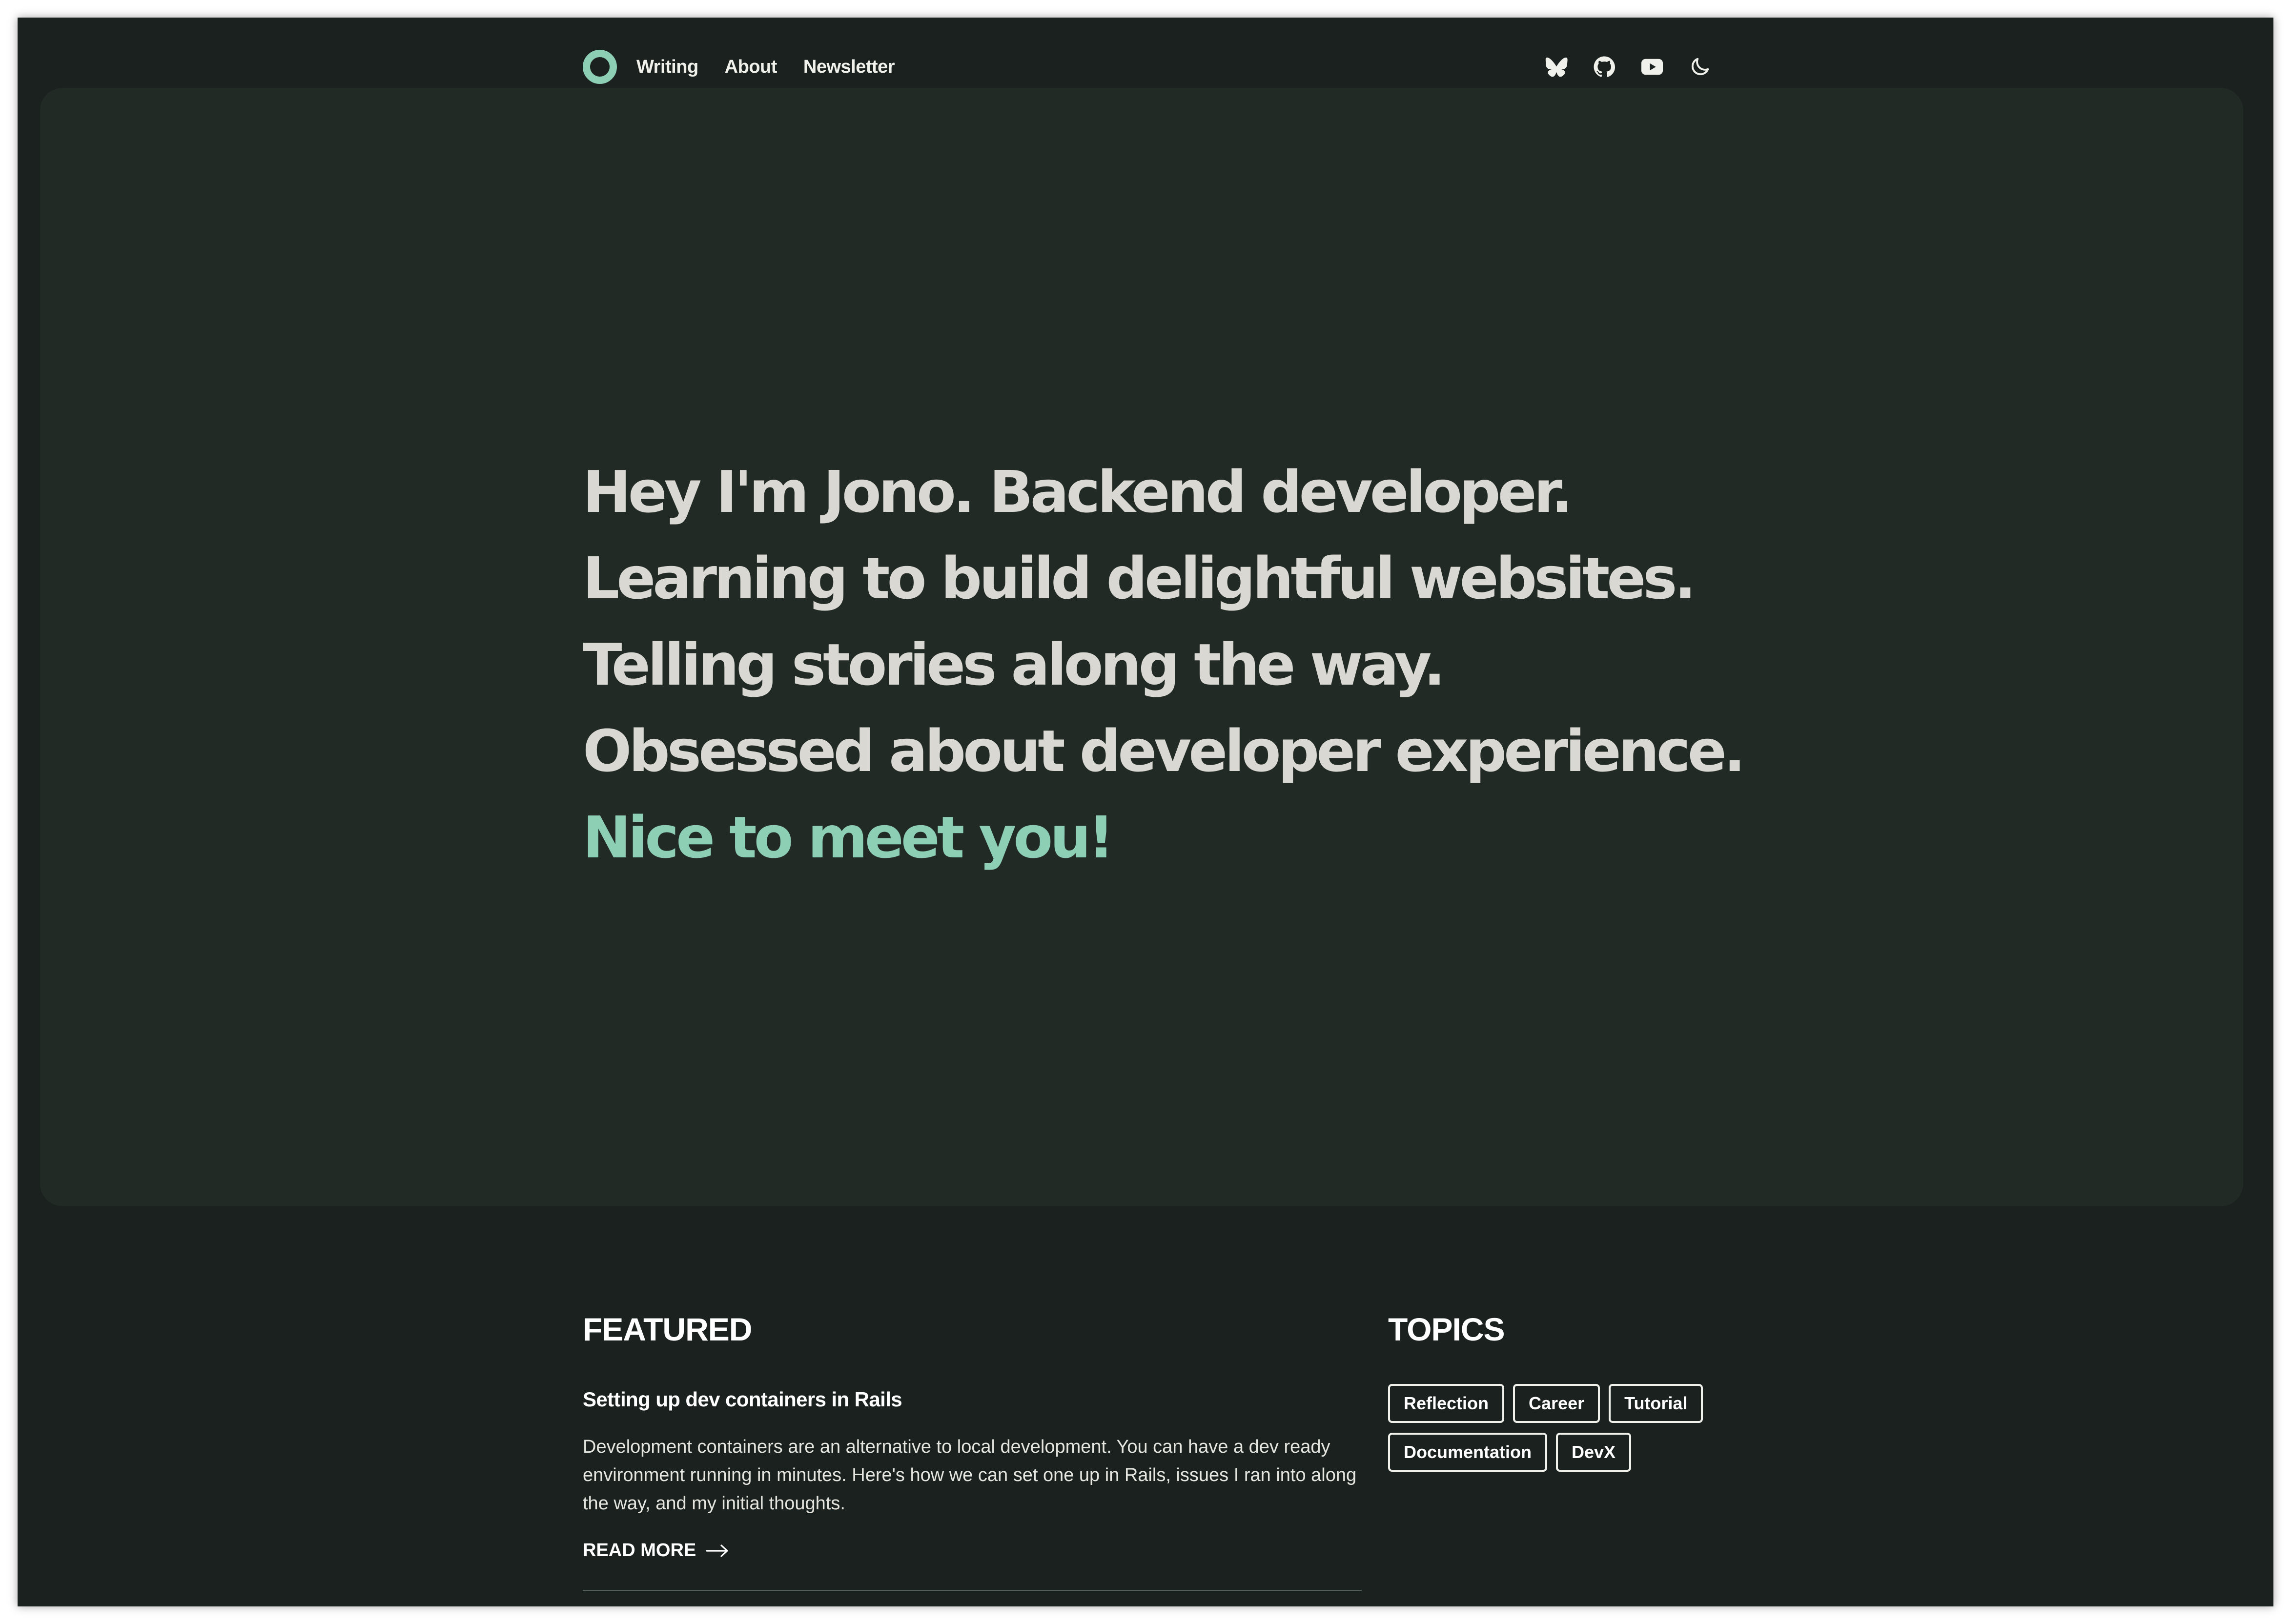 This screenshot has width=2291, height=1624. Describe the element at coordinates (1628, 67) in the screenshot. I see `nav-social` at that location.